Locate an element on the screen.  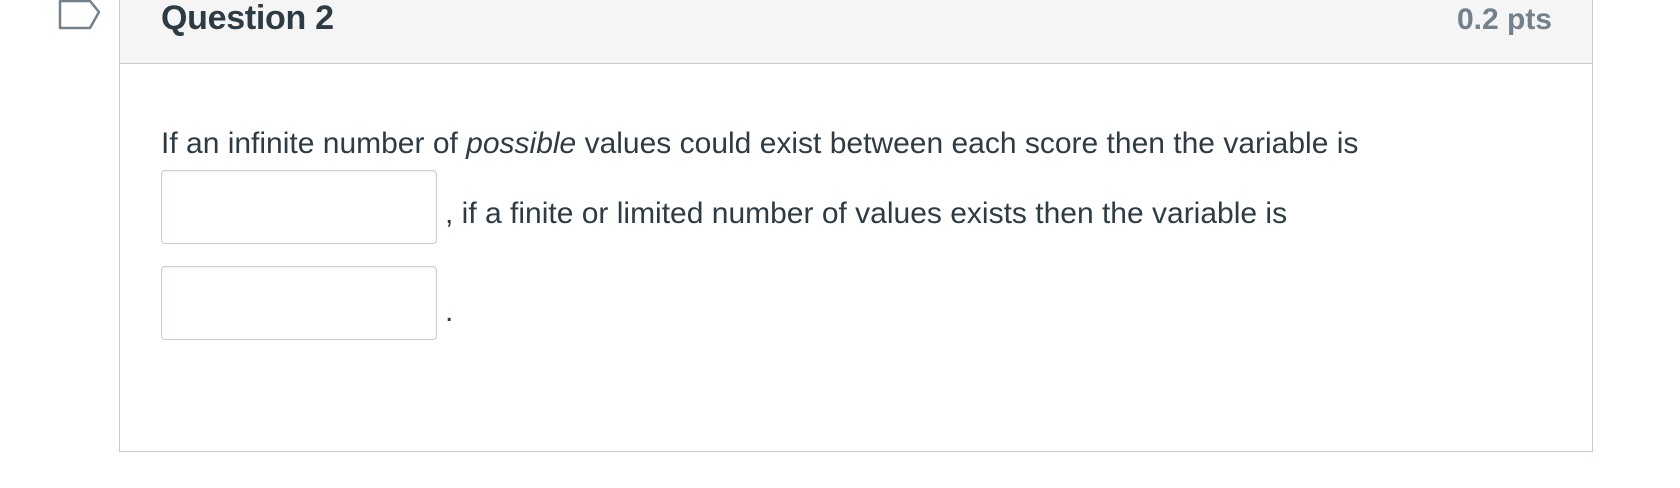
flag-question-icon is located at coordinates (80, 16).